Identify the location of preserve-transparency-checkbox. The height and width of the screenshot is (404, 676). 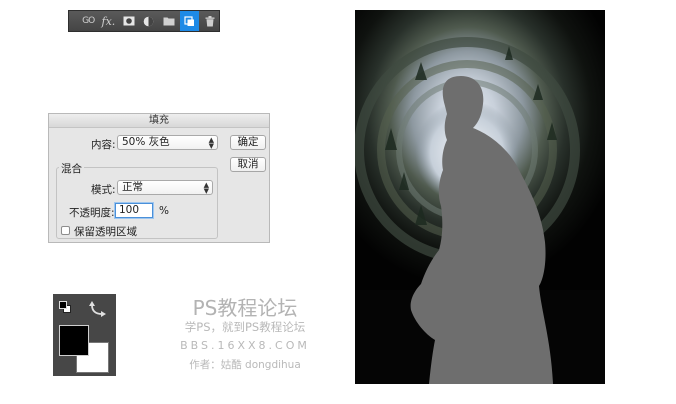
(65, 230).